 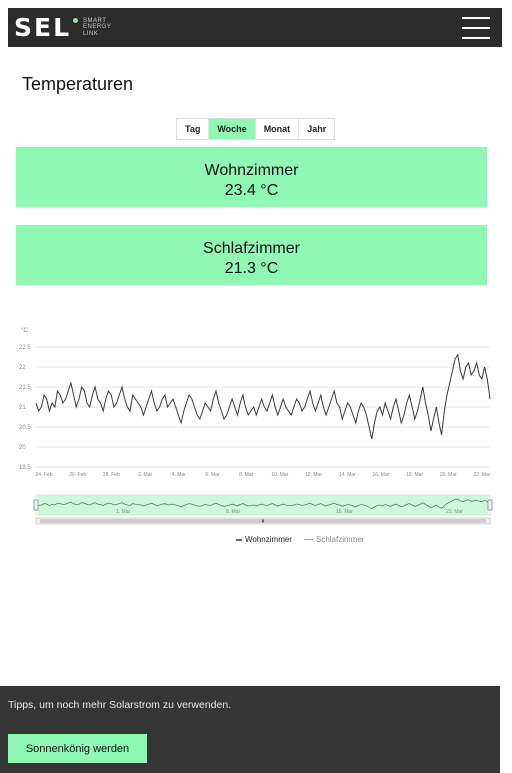 What do you see at coordinates (482, 475) in the screenshot?
I see `x-tick-label: 22. Mar` at bounding box center [482, 475].